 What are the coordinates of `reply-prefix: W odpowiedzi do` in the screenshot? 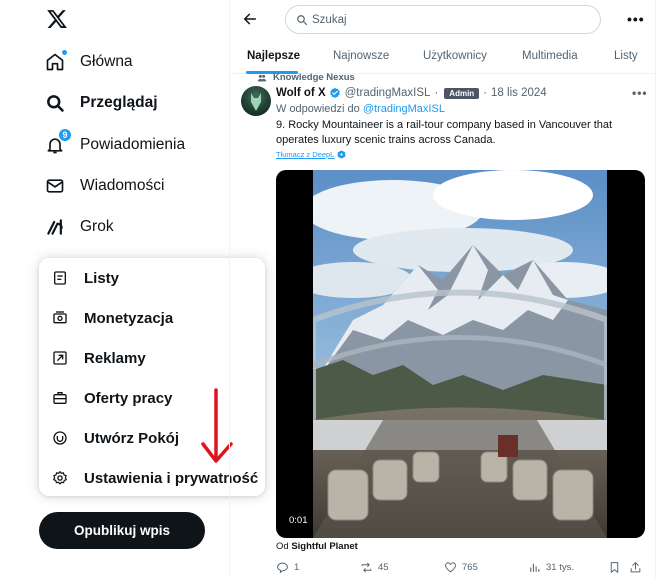 It's located at (318, 109).